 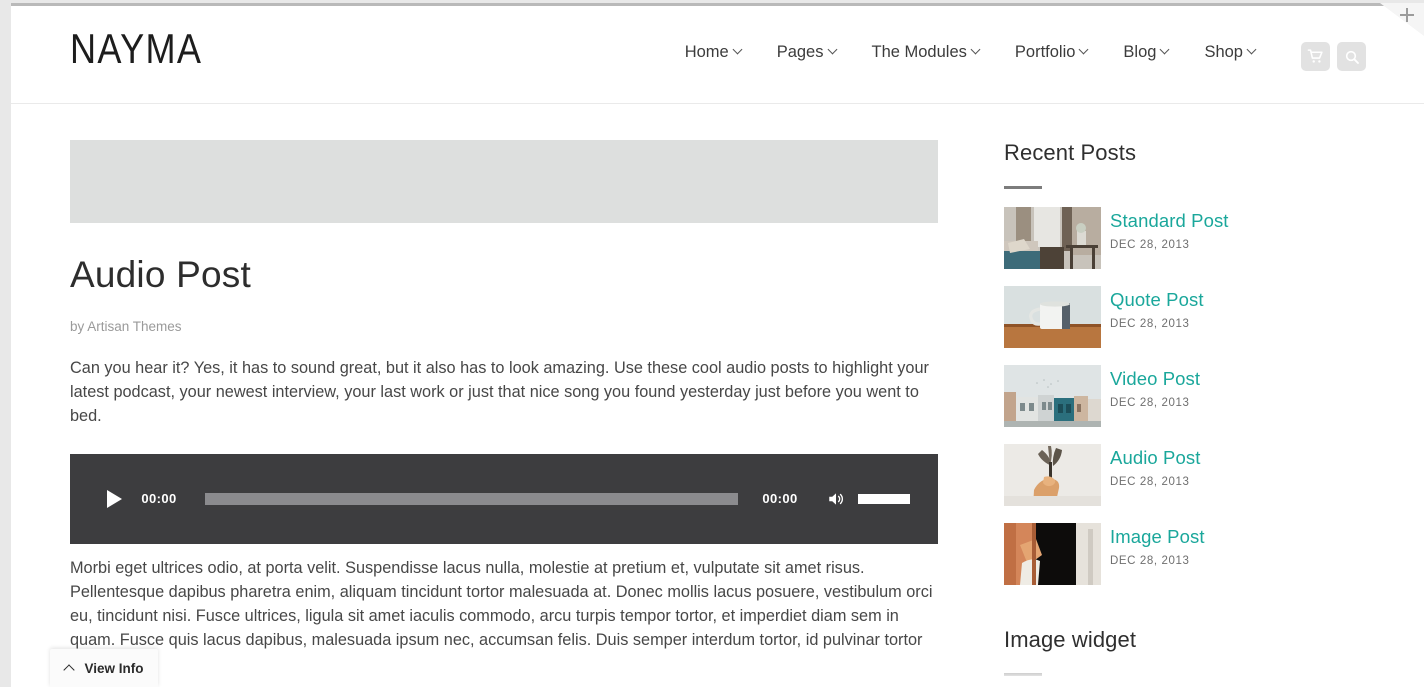 I want to click on widget-spacer, so click(x=1184, y=614).